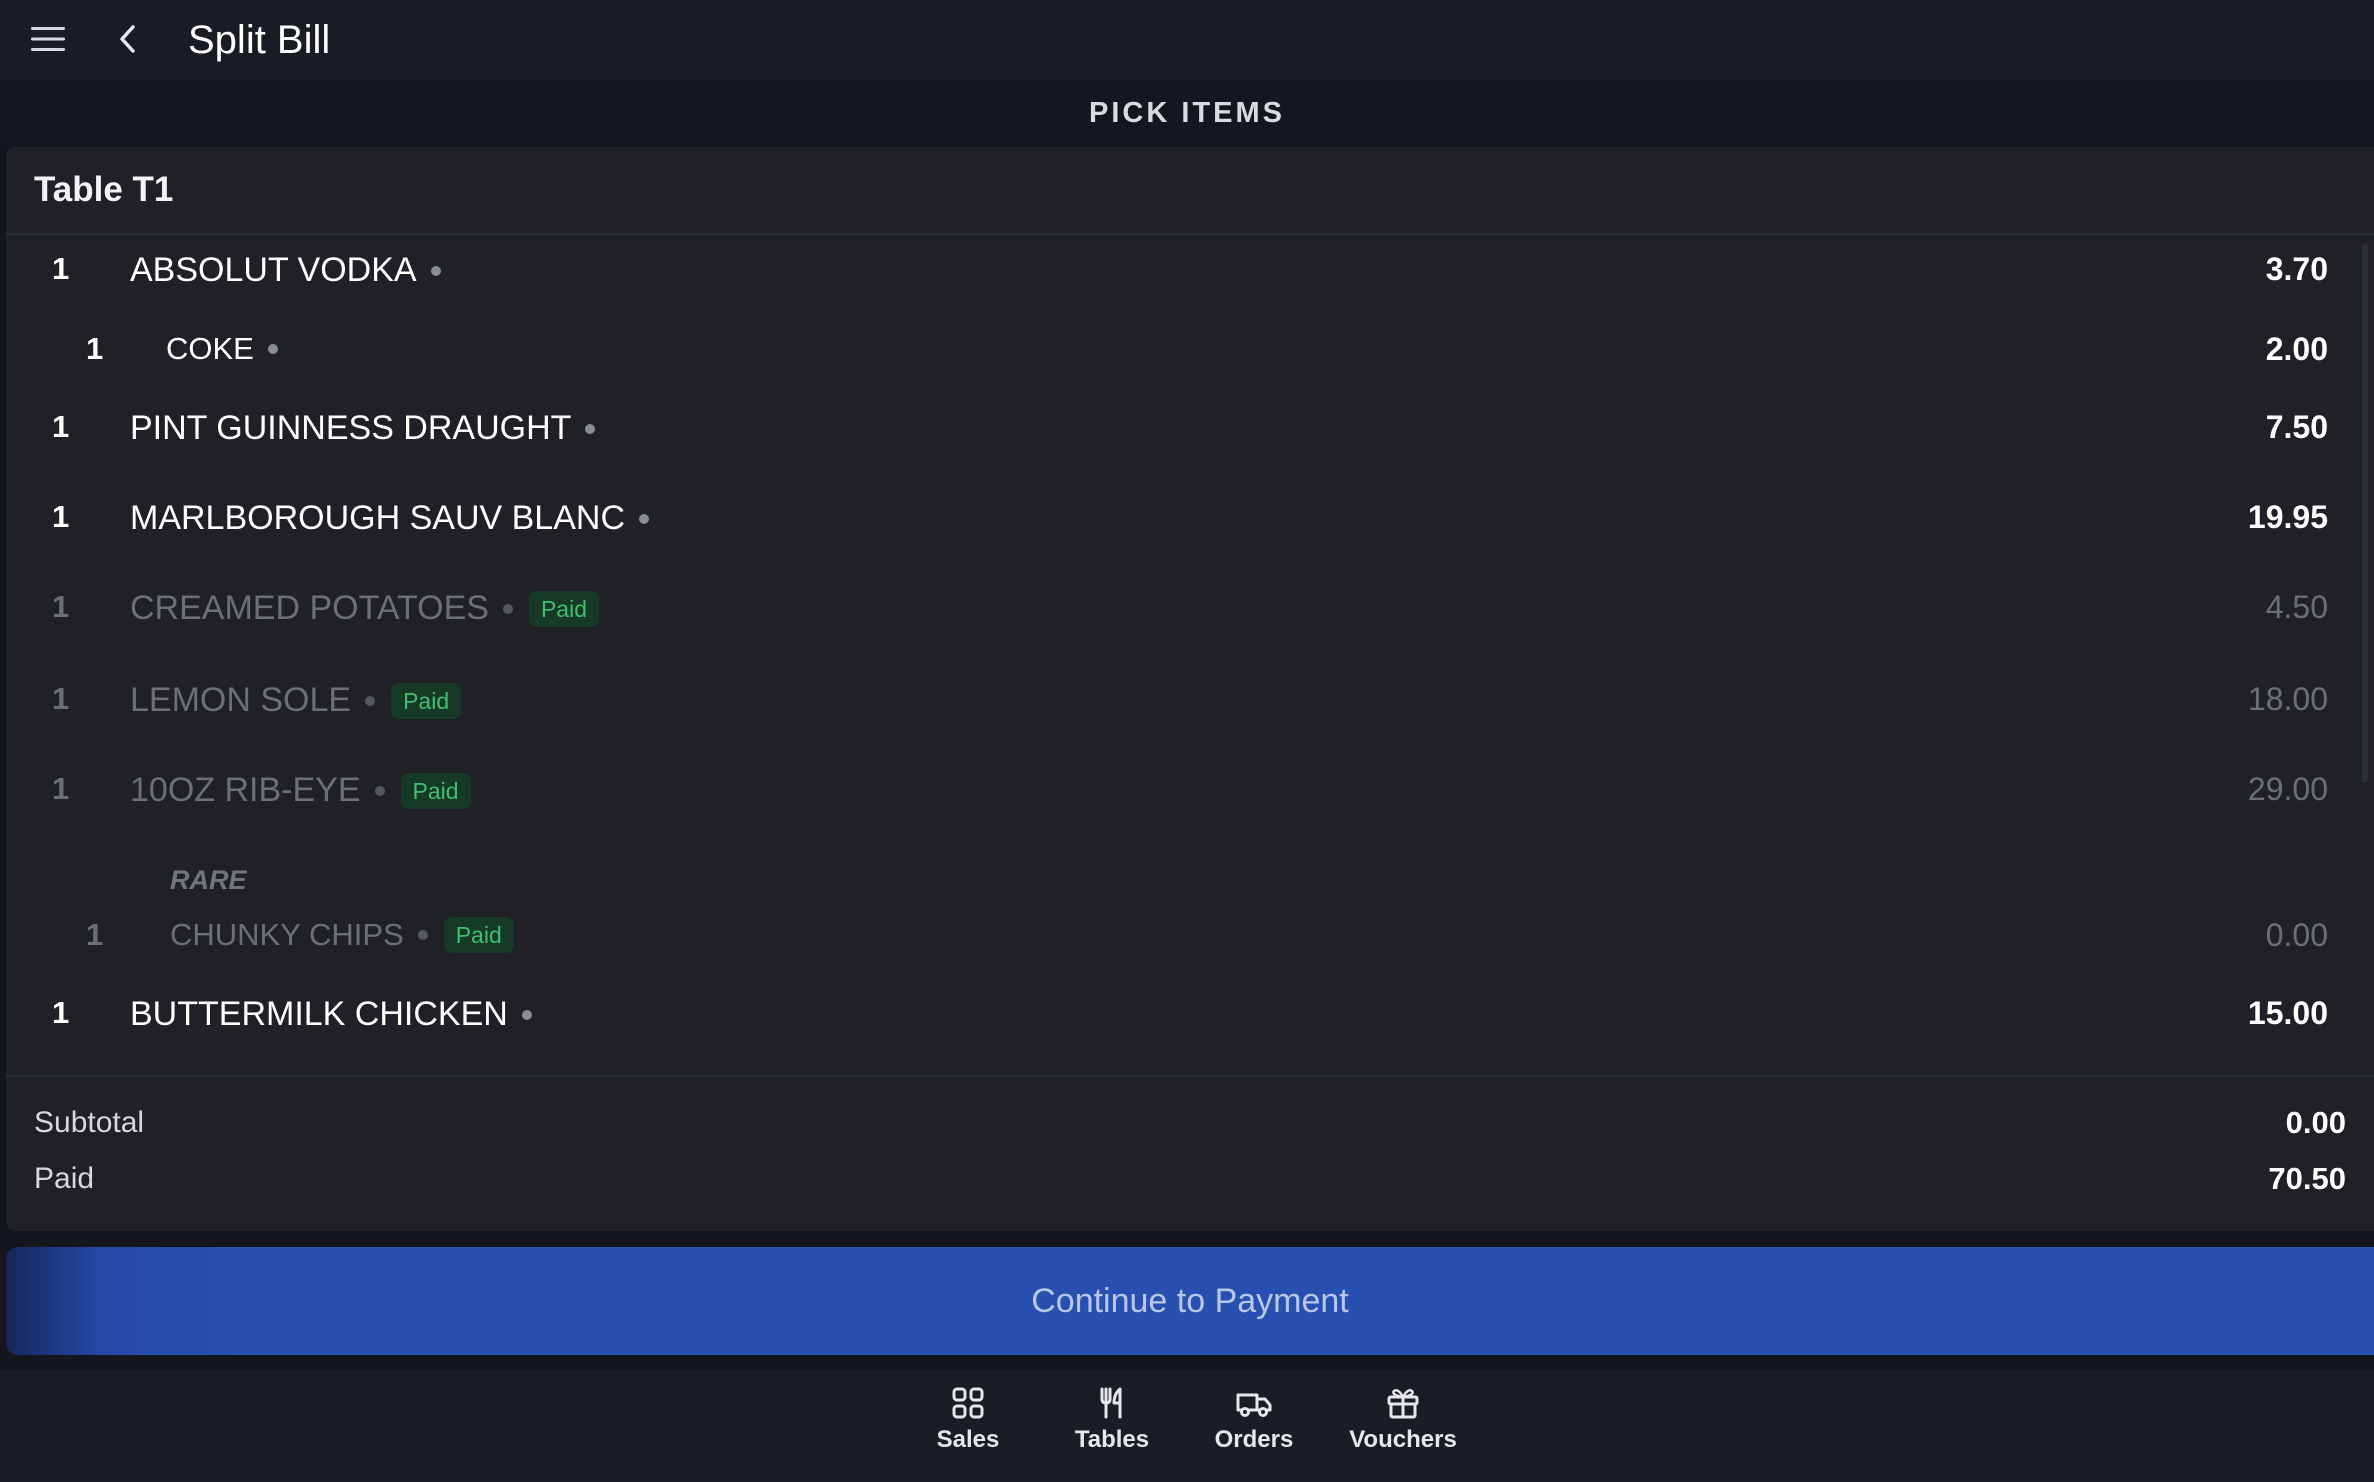  What do you see at coordinates (241, 700) in the screenshot?
I see `item-name-text: LEMON SOLE` at bounding box center [241, 700].